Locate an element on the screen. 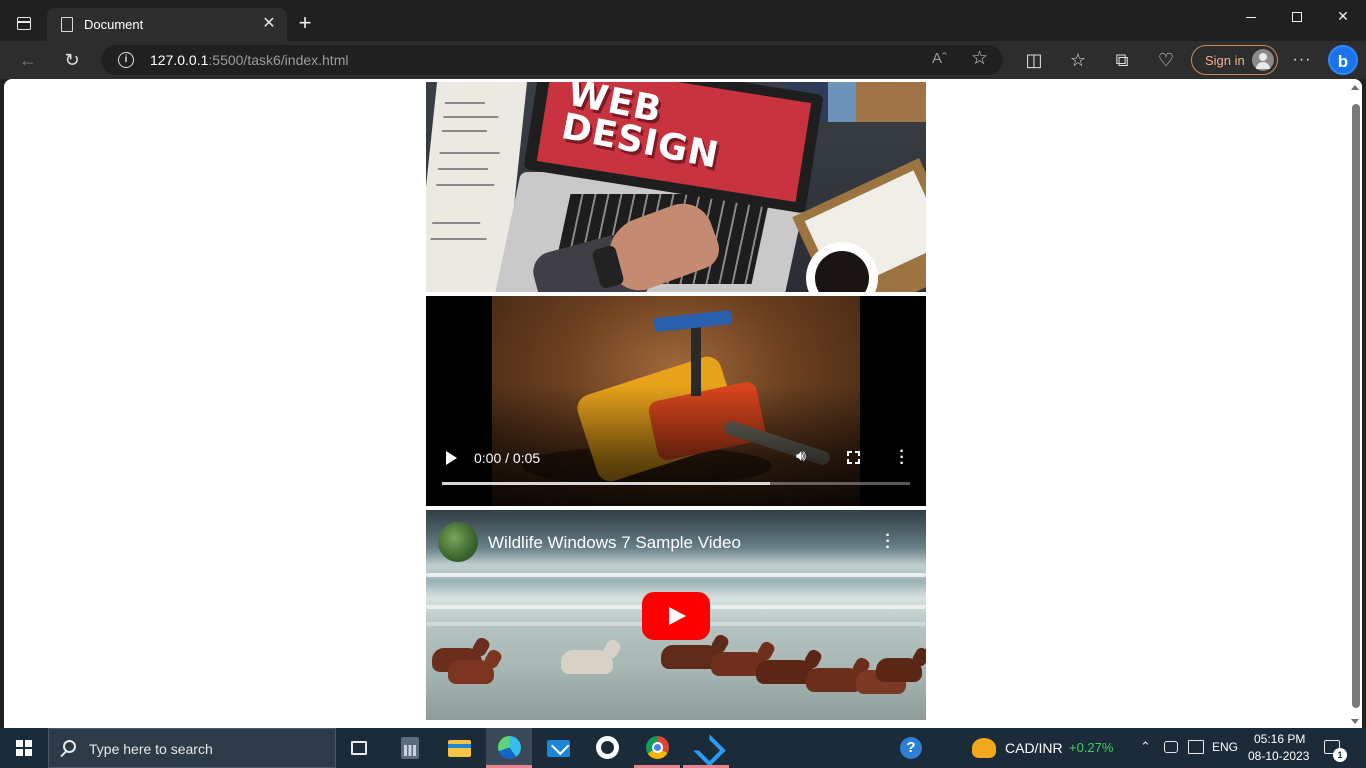 This screenshot has width=1366, height=768. stock-widget-icon is located at coordinates (984, 748).